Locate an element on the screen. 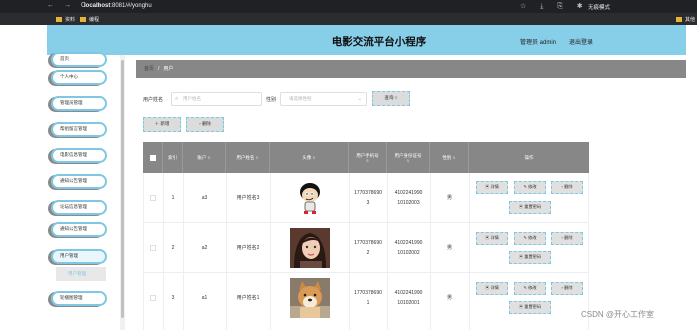 This screenshot has height=330, width=697. app-header: 电影交流平台小程序 管理员 admin 退出登录 is located at coordinates (366, 40).